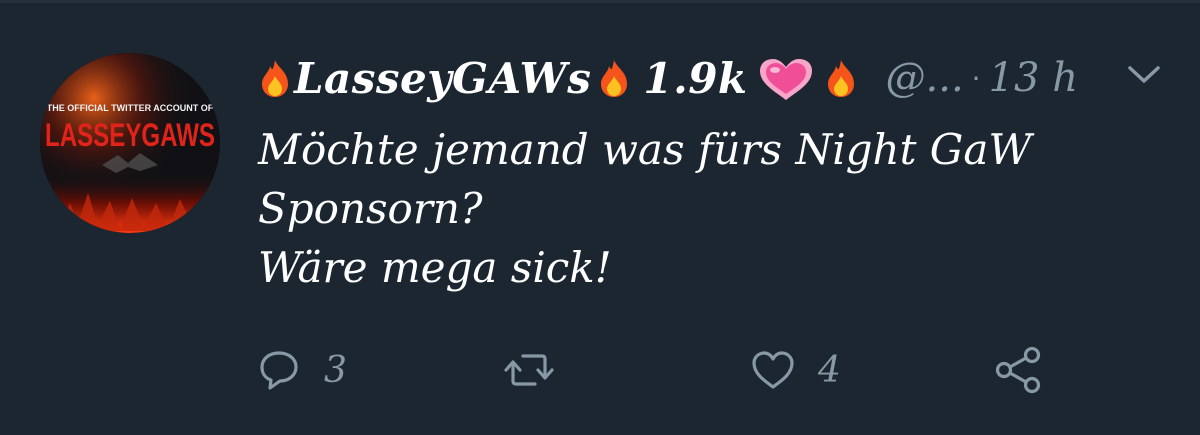 The width and height of the screenshot is (1200, 435). What do you see at coordinates (130, 135) in the screenshot?
I see `avatar-main-text: LASSEYGAWS` at bounding box center [130, 135].